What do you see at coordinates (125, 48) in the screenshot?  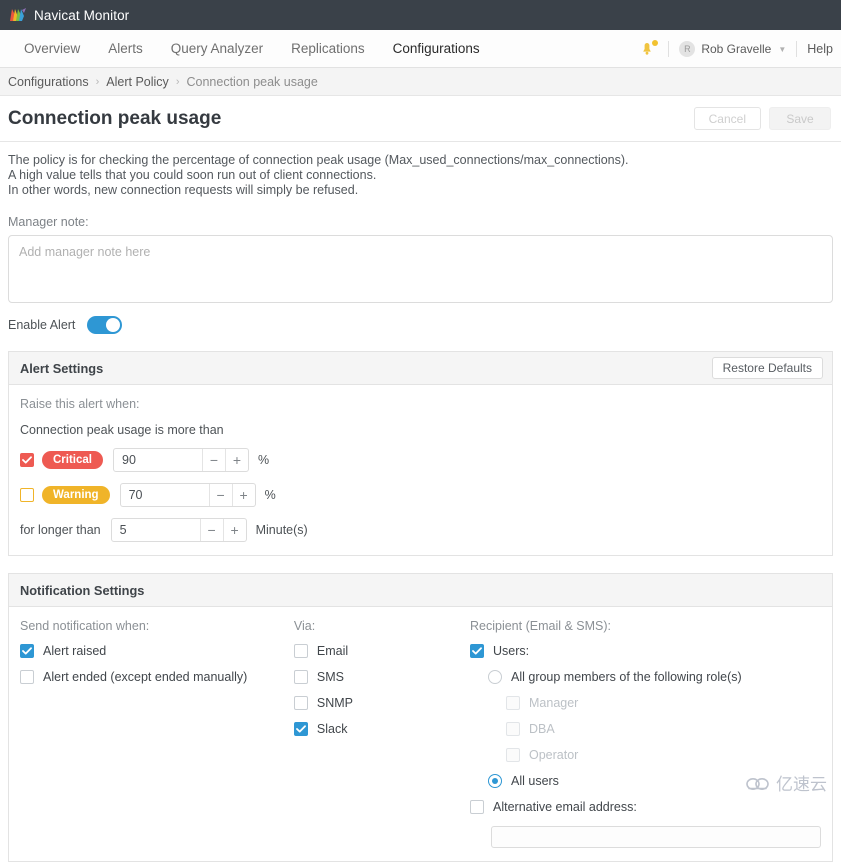 I see `nav-item-alerts: Alerts` at bounding box center [125, 48].